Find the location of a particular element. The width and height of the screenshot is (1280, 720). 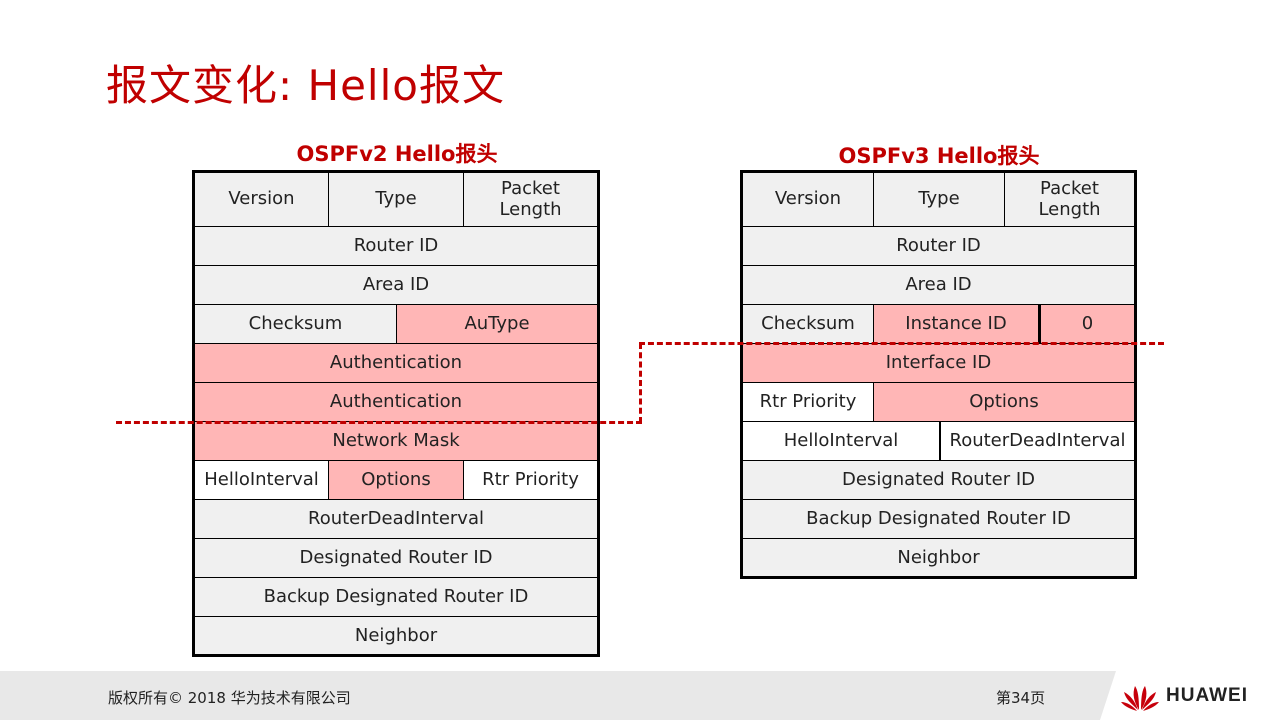

v2-neighbor-field: Neighbor is located at coordinates (396, 636).